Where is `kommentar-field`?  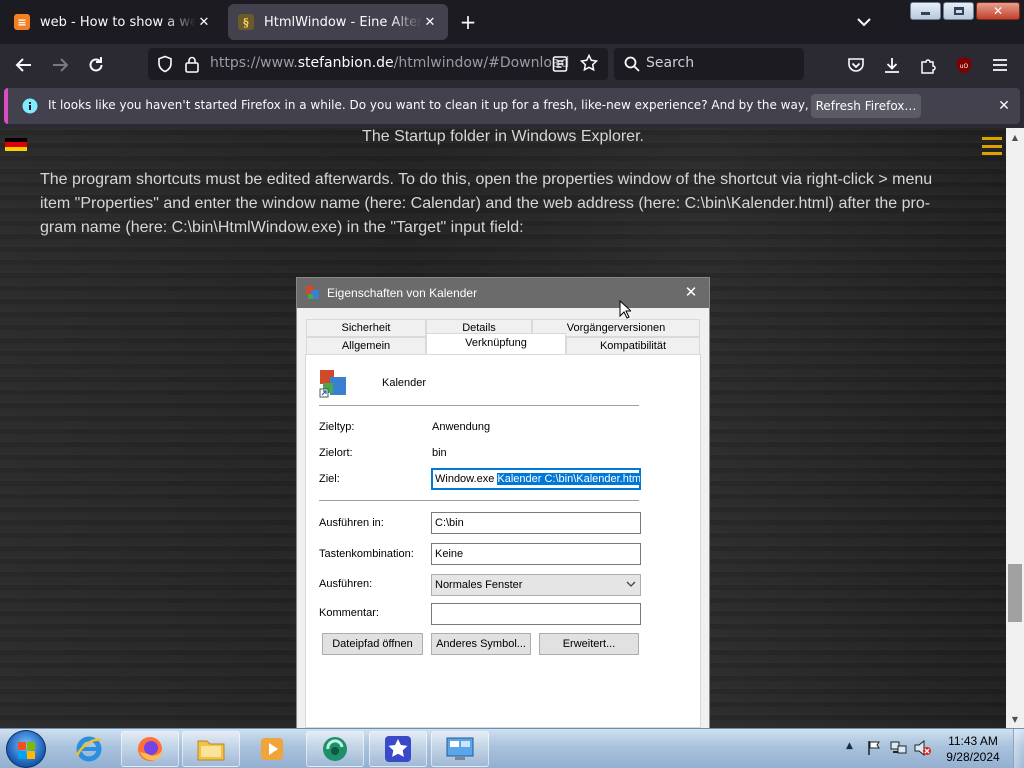
kommentar-field is located at coordinates (536, 614).